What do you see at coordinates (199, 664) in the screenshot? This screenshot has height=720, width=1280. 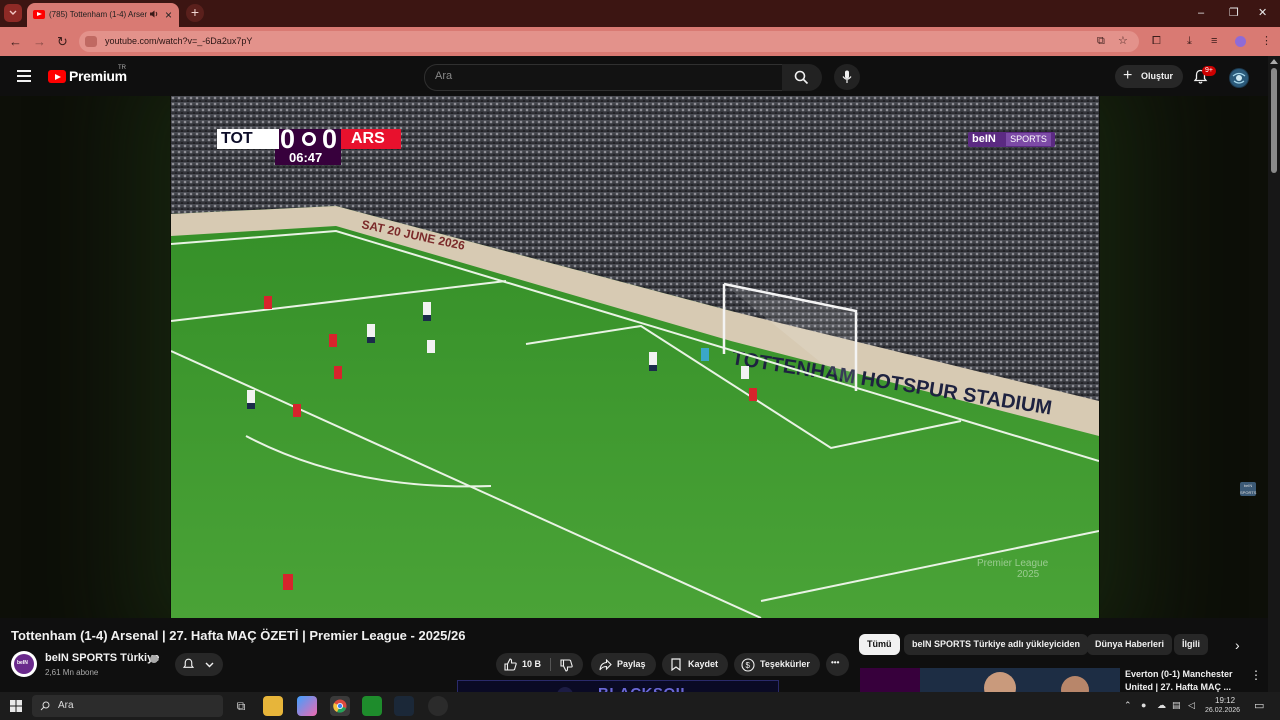 I see `subscribe-bell-button` at bounding box center [199, 664].